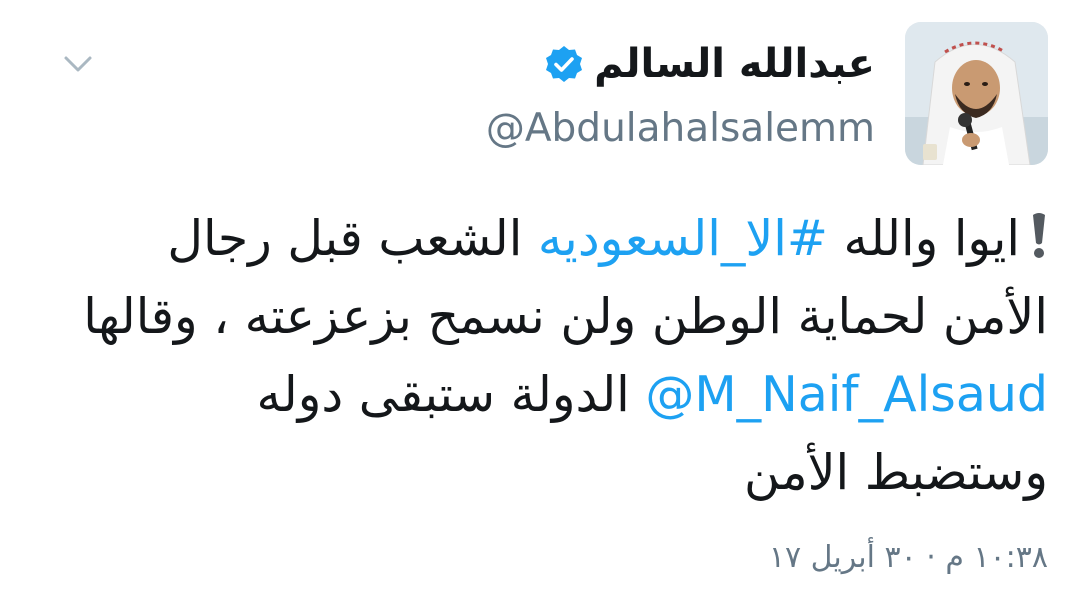  Describe the element at coordinates (78, 64) in the screenshot. I see `chevron-down-icon` at that location.